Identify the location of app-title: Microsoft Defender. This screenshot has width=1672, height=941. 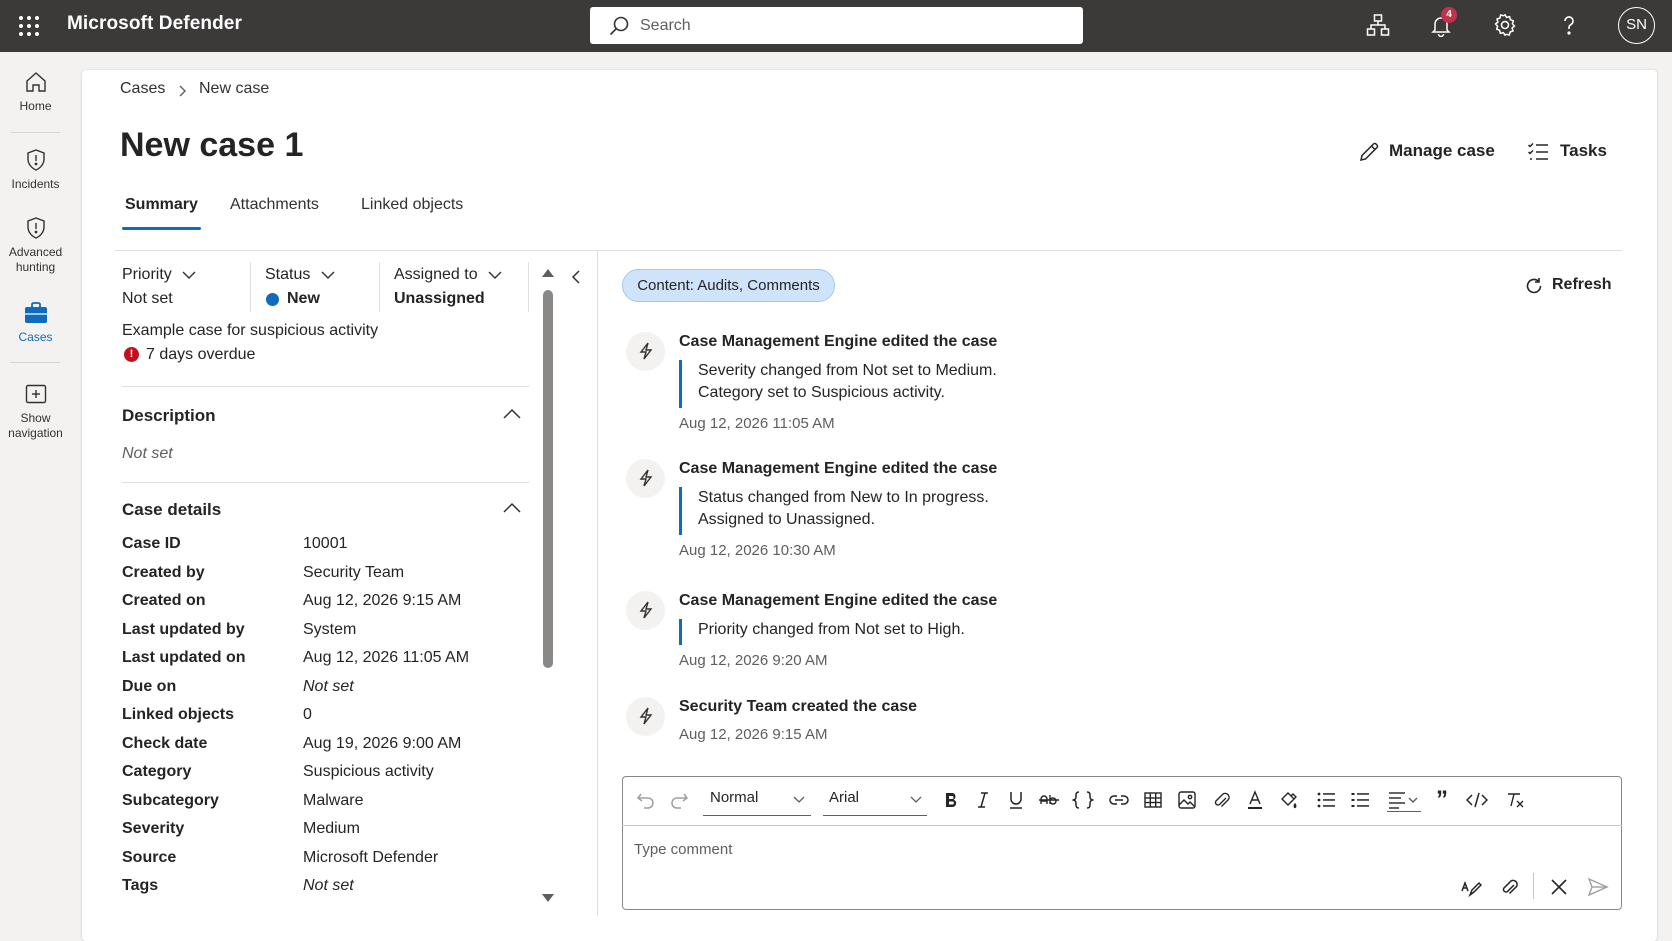
(154, 24).